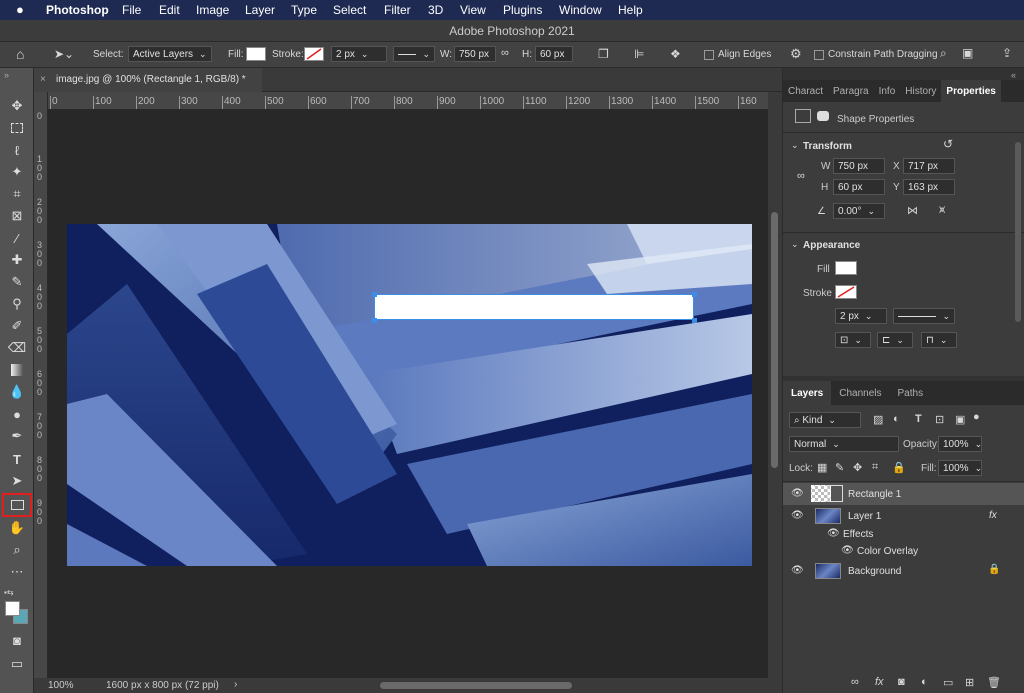 This screenshot has width=1024, height=693. I want to click on delete-layer-icon: 🗑, so click(994, 682).